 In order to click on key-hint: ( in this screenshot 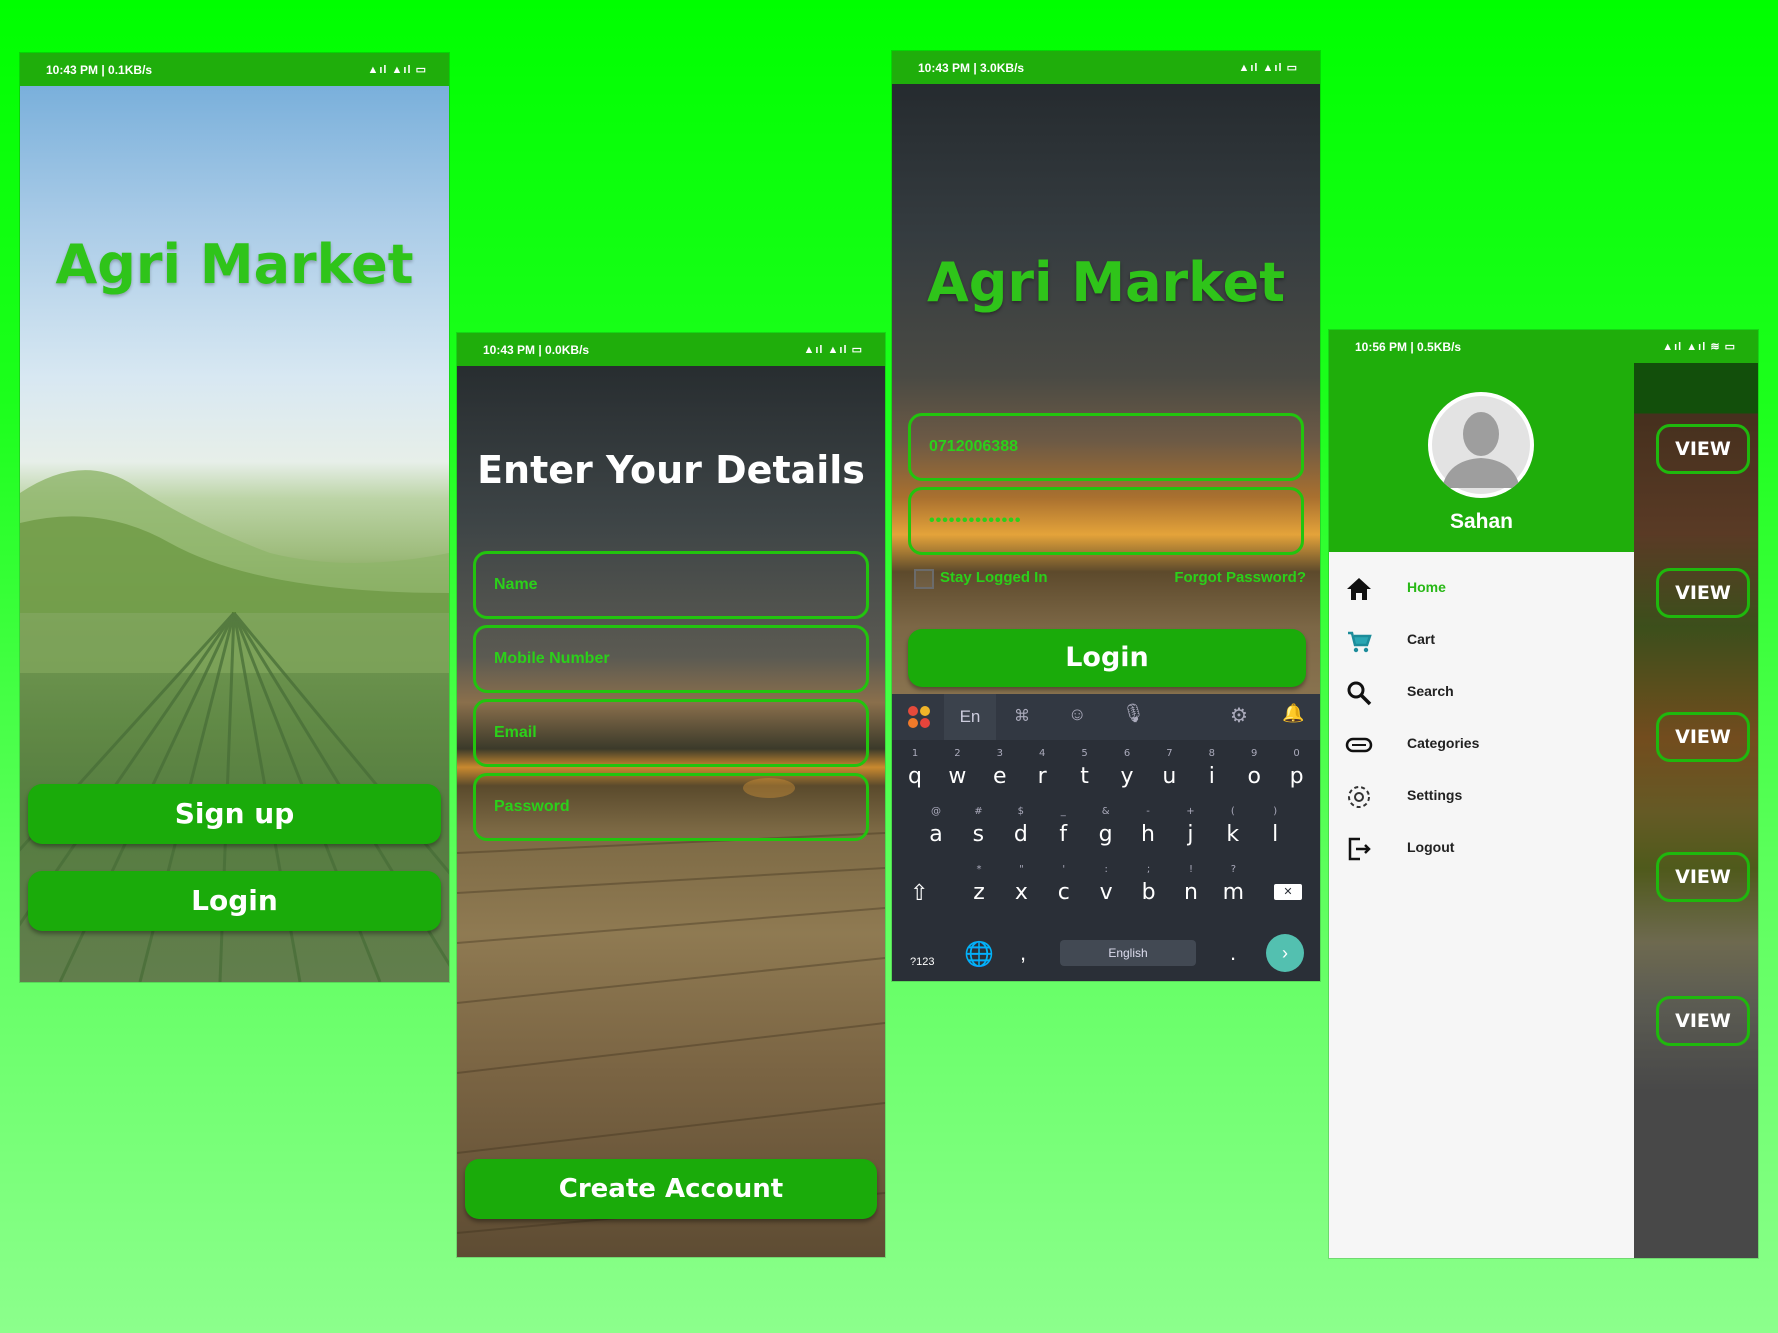, I will do `click(1232, 811)`.